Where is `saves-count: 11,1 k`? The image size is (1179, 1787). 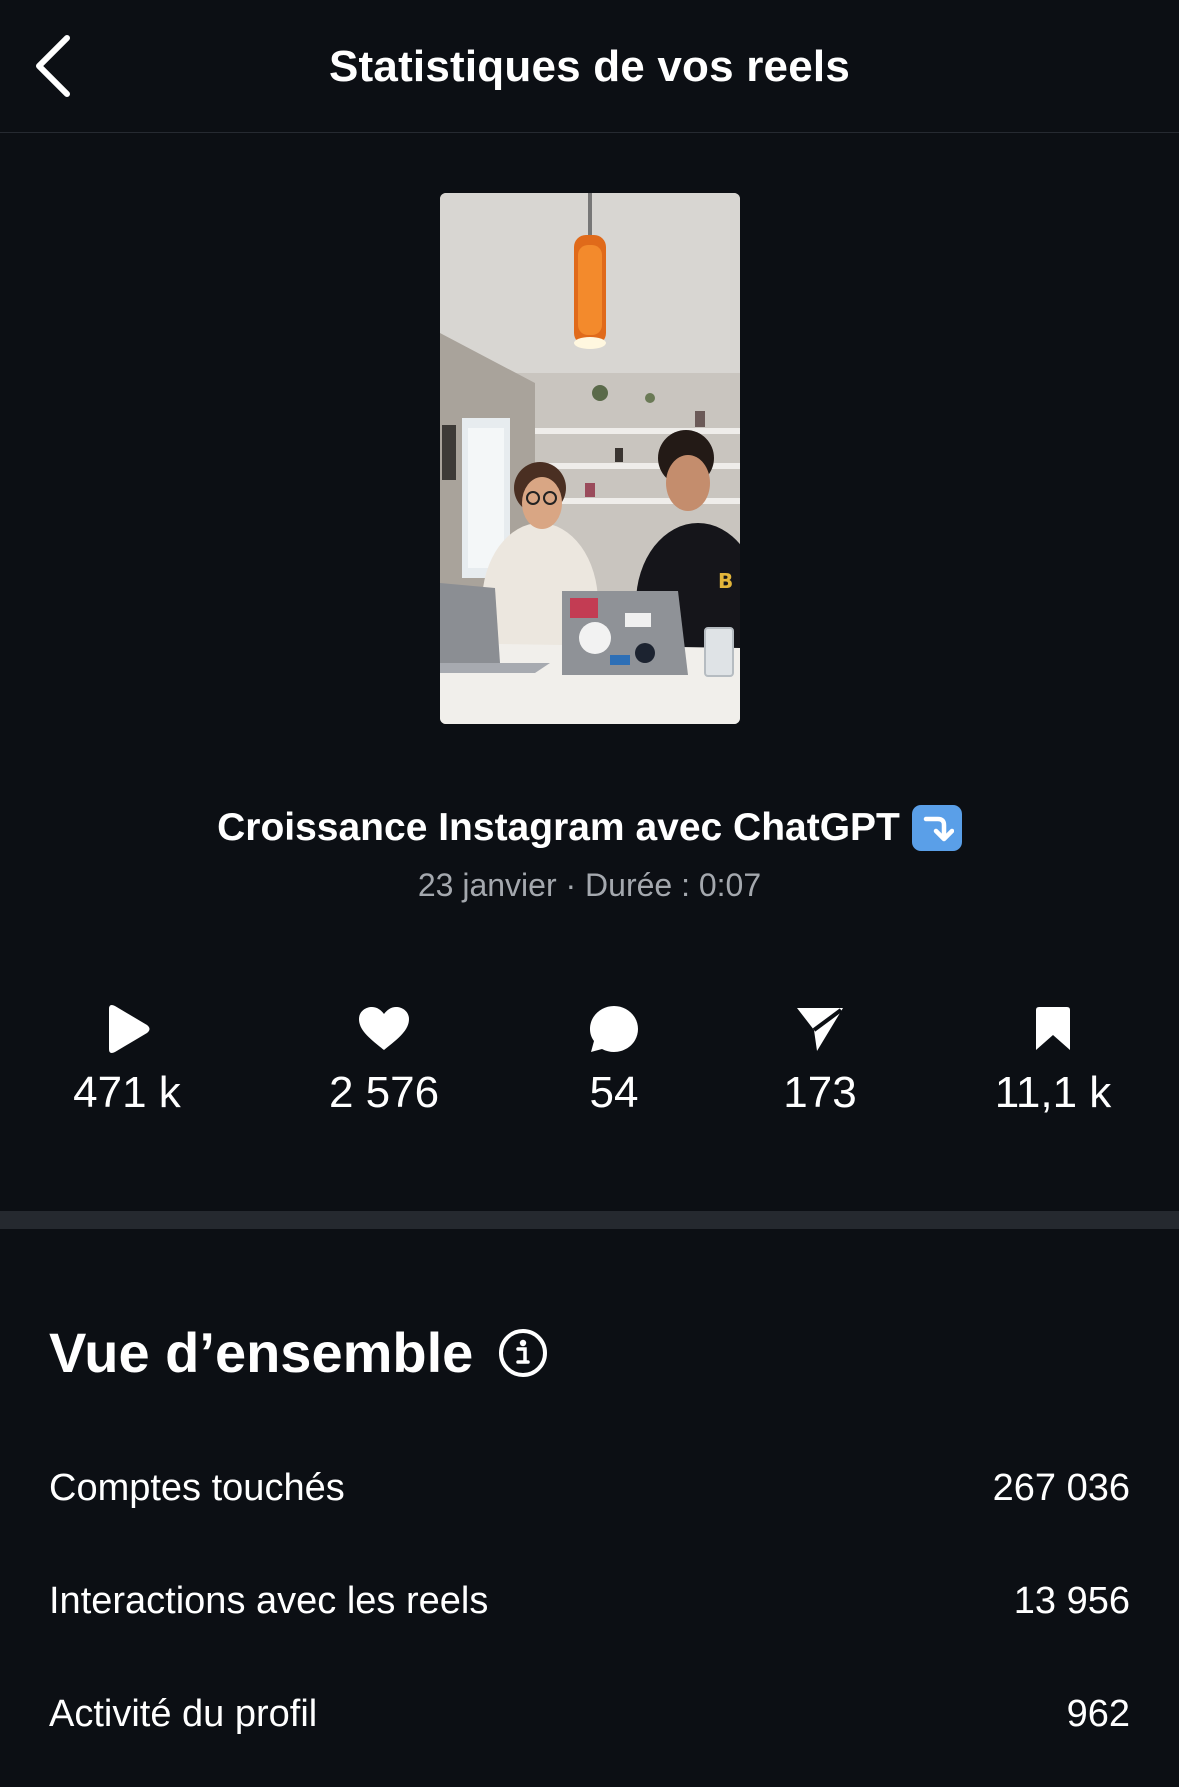
saves-count: 11,1 k is located at coordinates (1053, 1092).